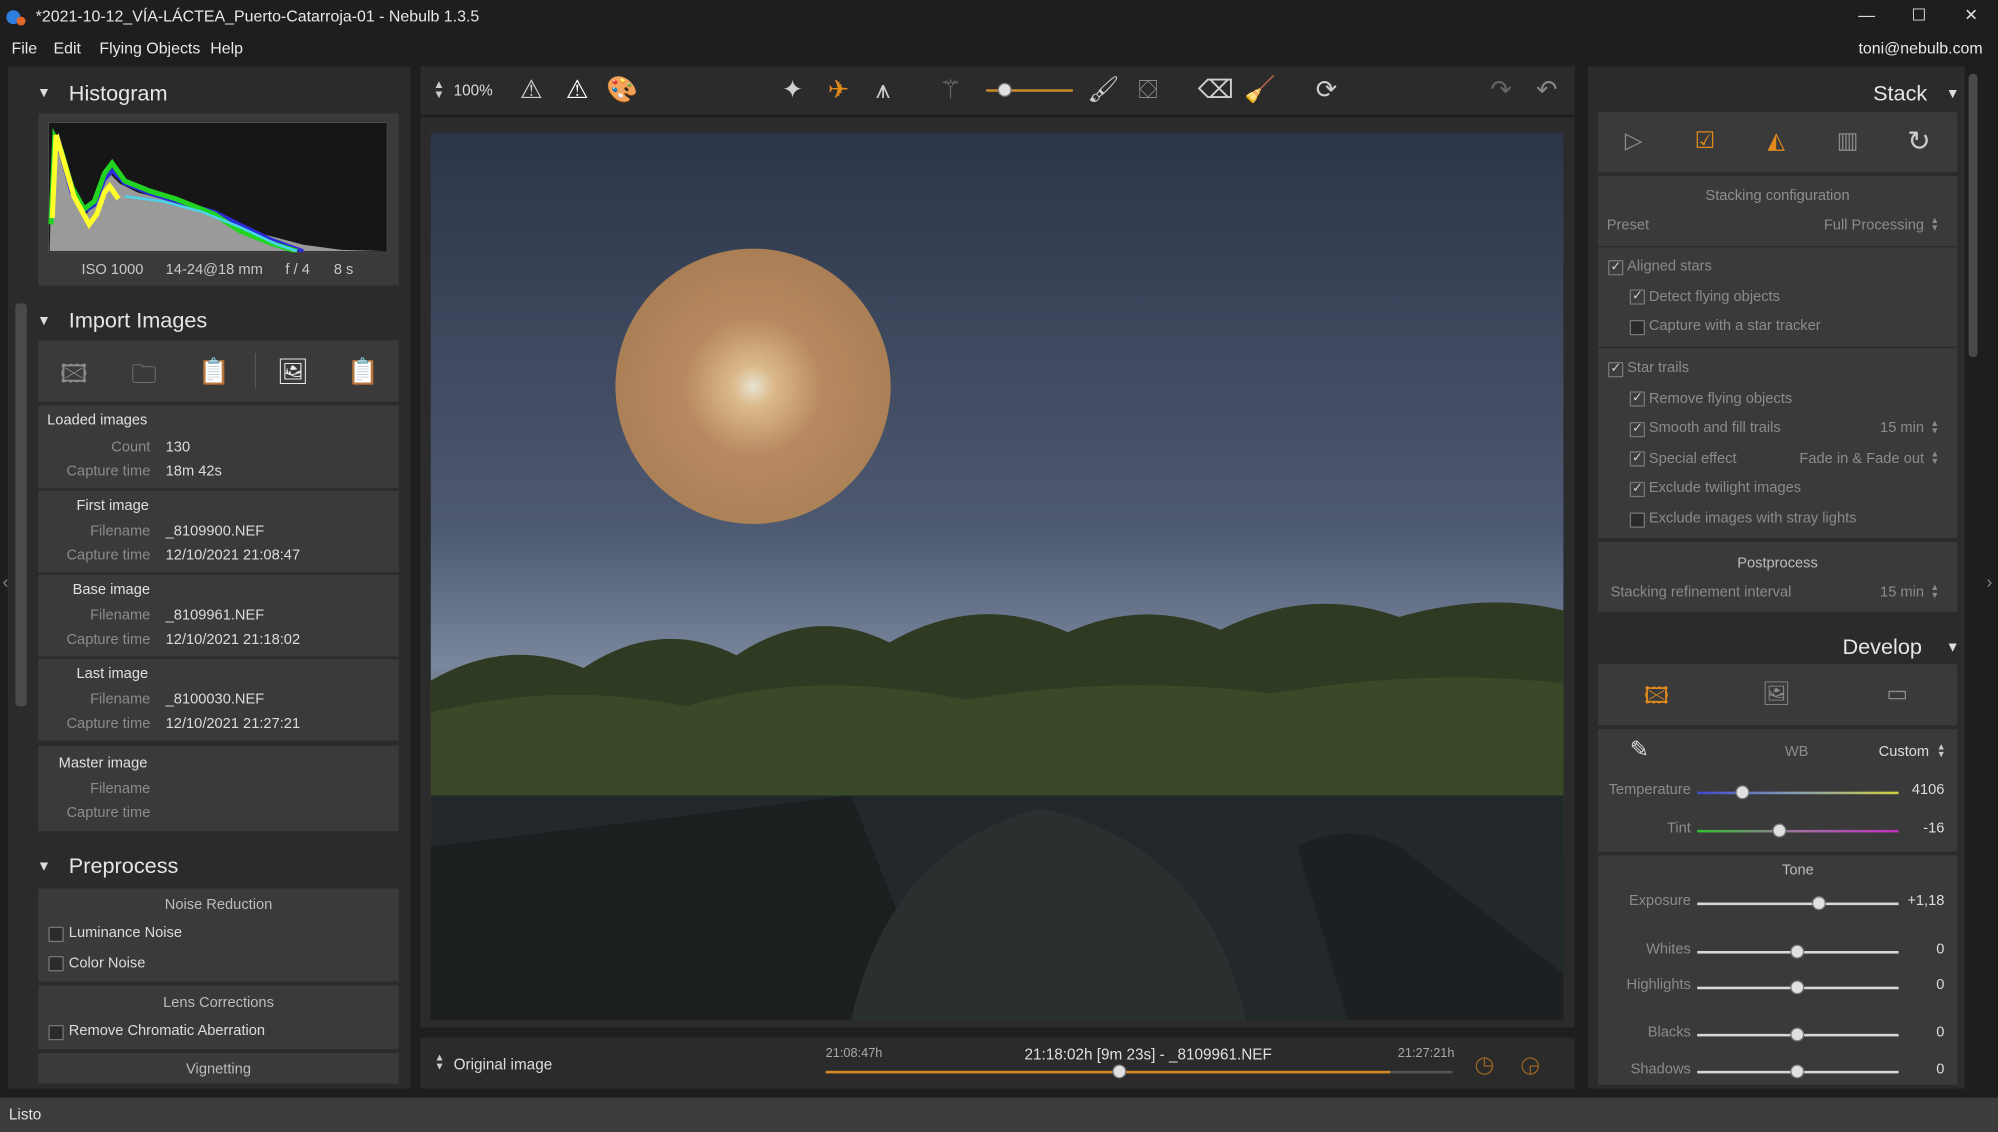  What do you see at coordinates (1953, 94) in the screenshot?
I see `stack-collapse-icon: ▼` at bounding box center [1953, 94].